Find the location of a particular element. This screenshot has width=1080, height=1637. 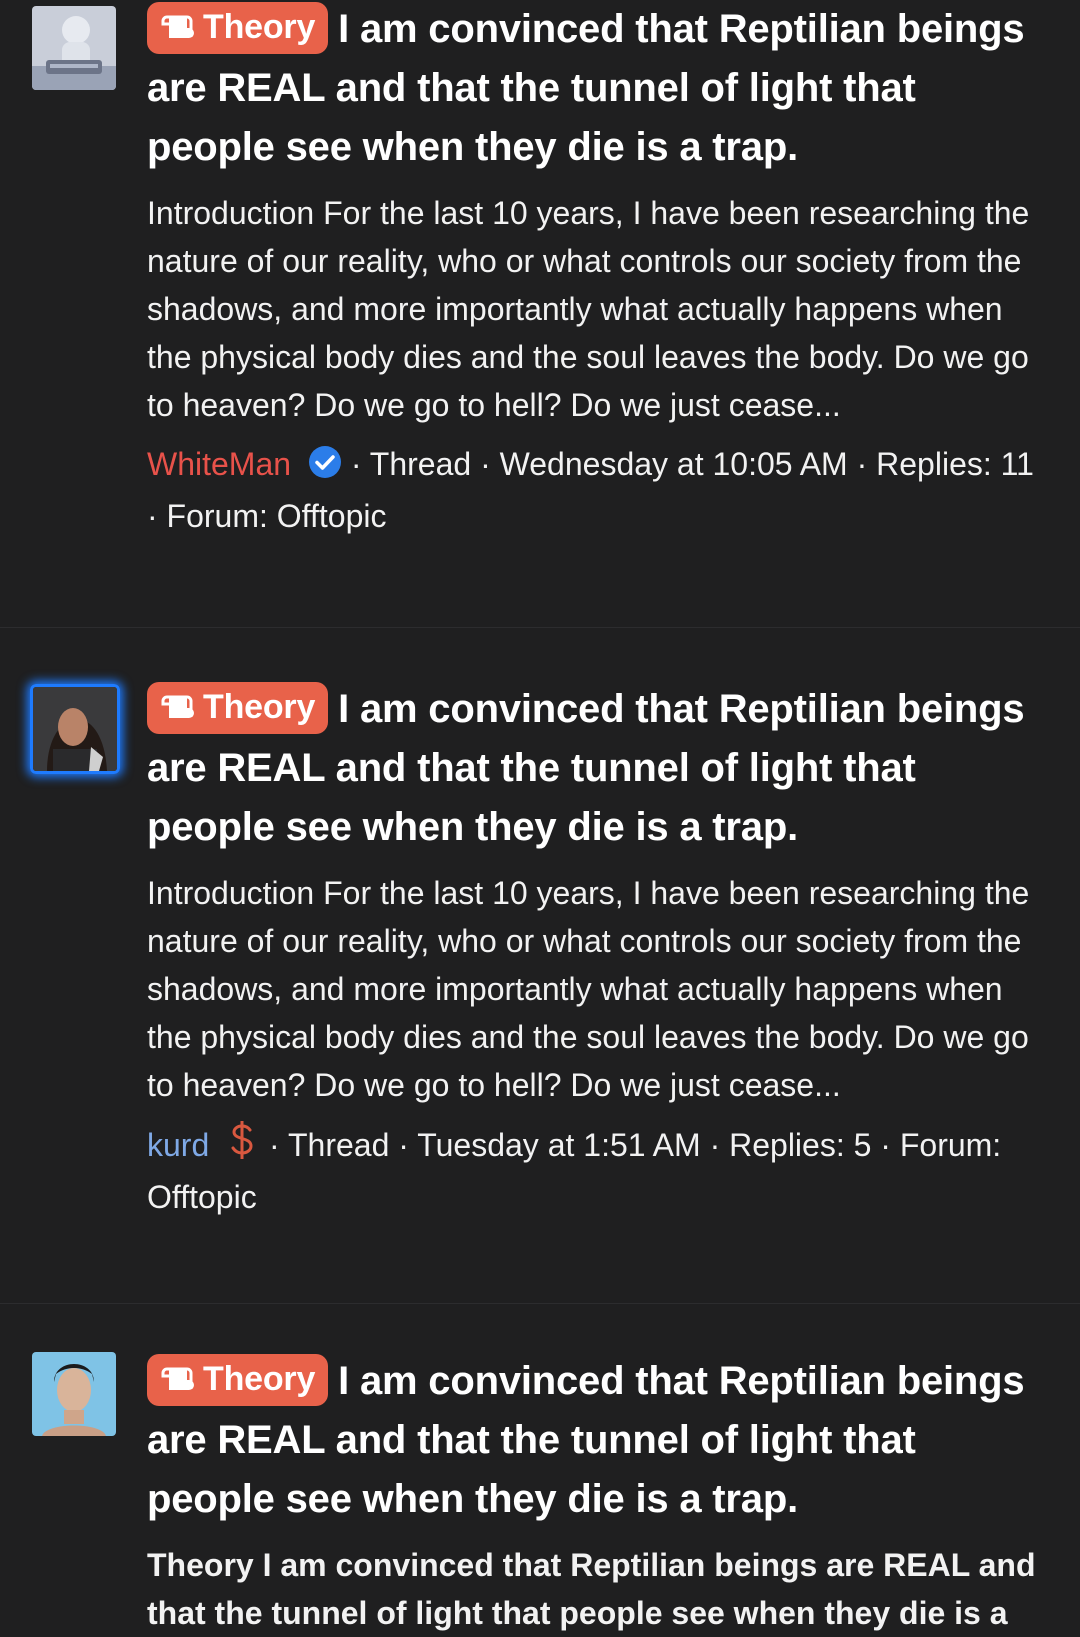

woman-avatar-image is located at coordinates (75, 729).